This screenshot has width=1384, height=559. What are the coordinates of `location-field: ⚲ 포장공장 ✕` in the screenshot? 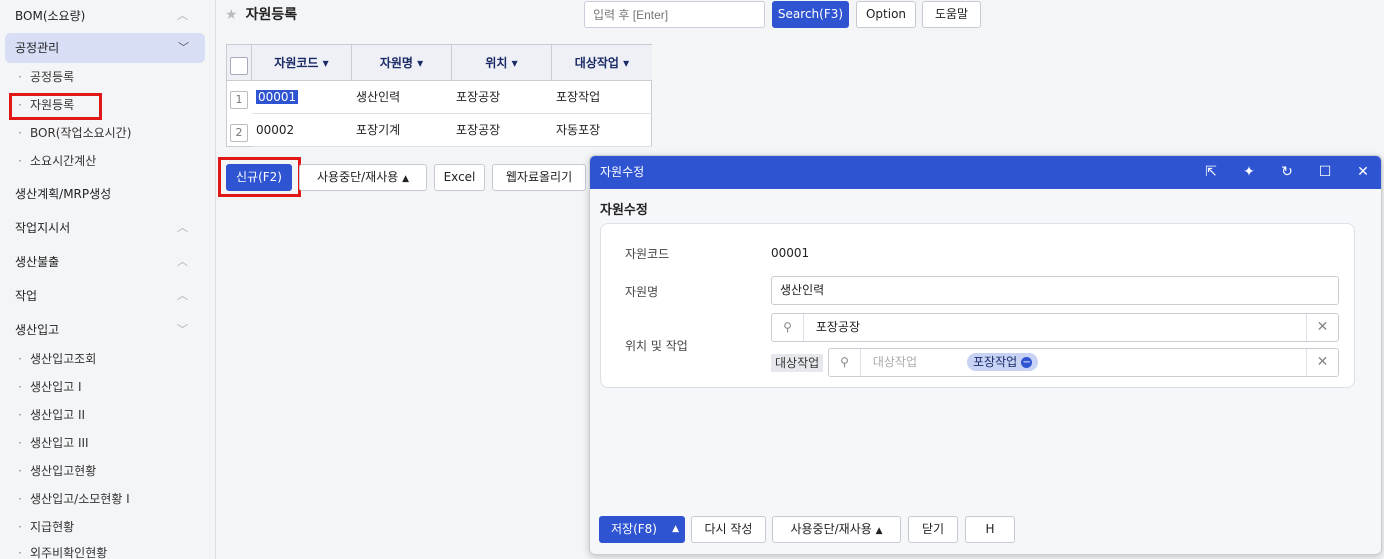 It's located at (1055, 327).